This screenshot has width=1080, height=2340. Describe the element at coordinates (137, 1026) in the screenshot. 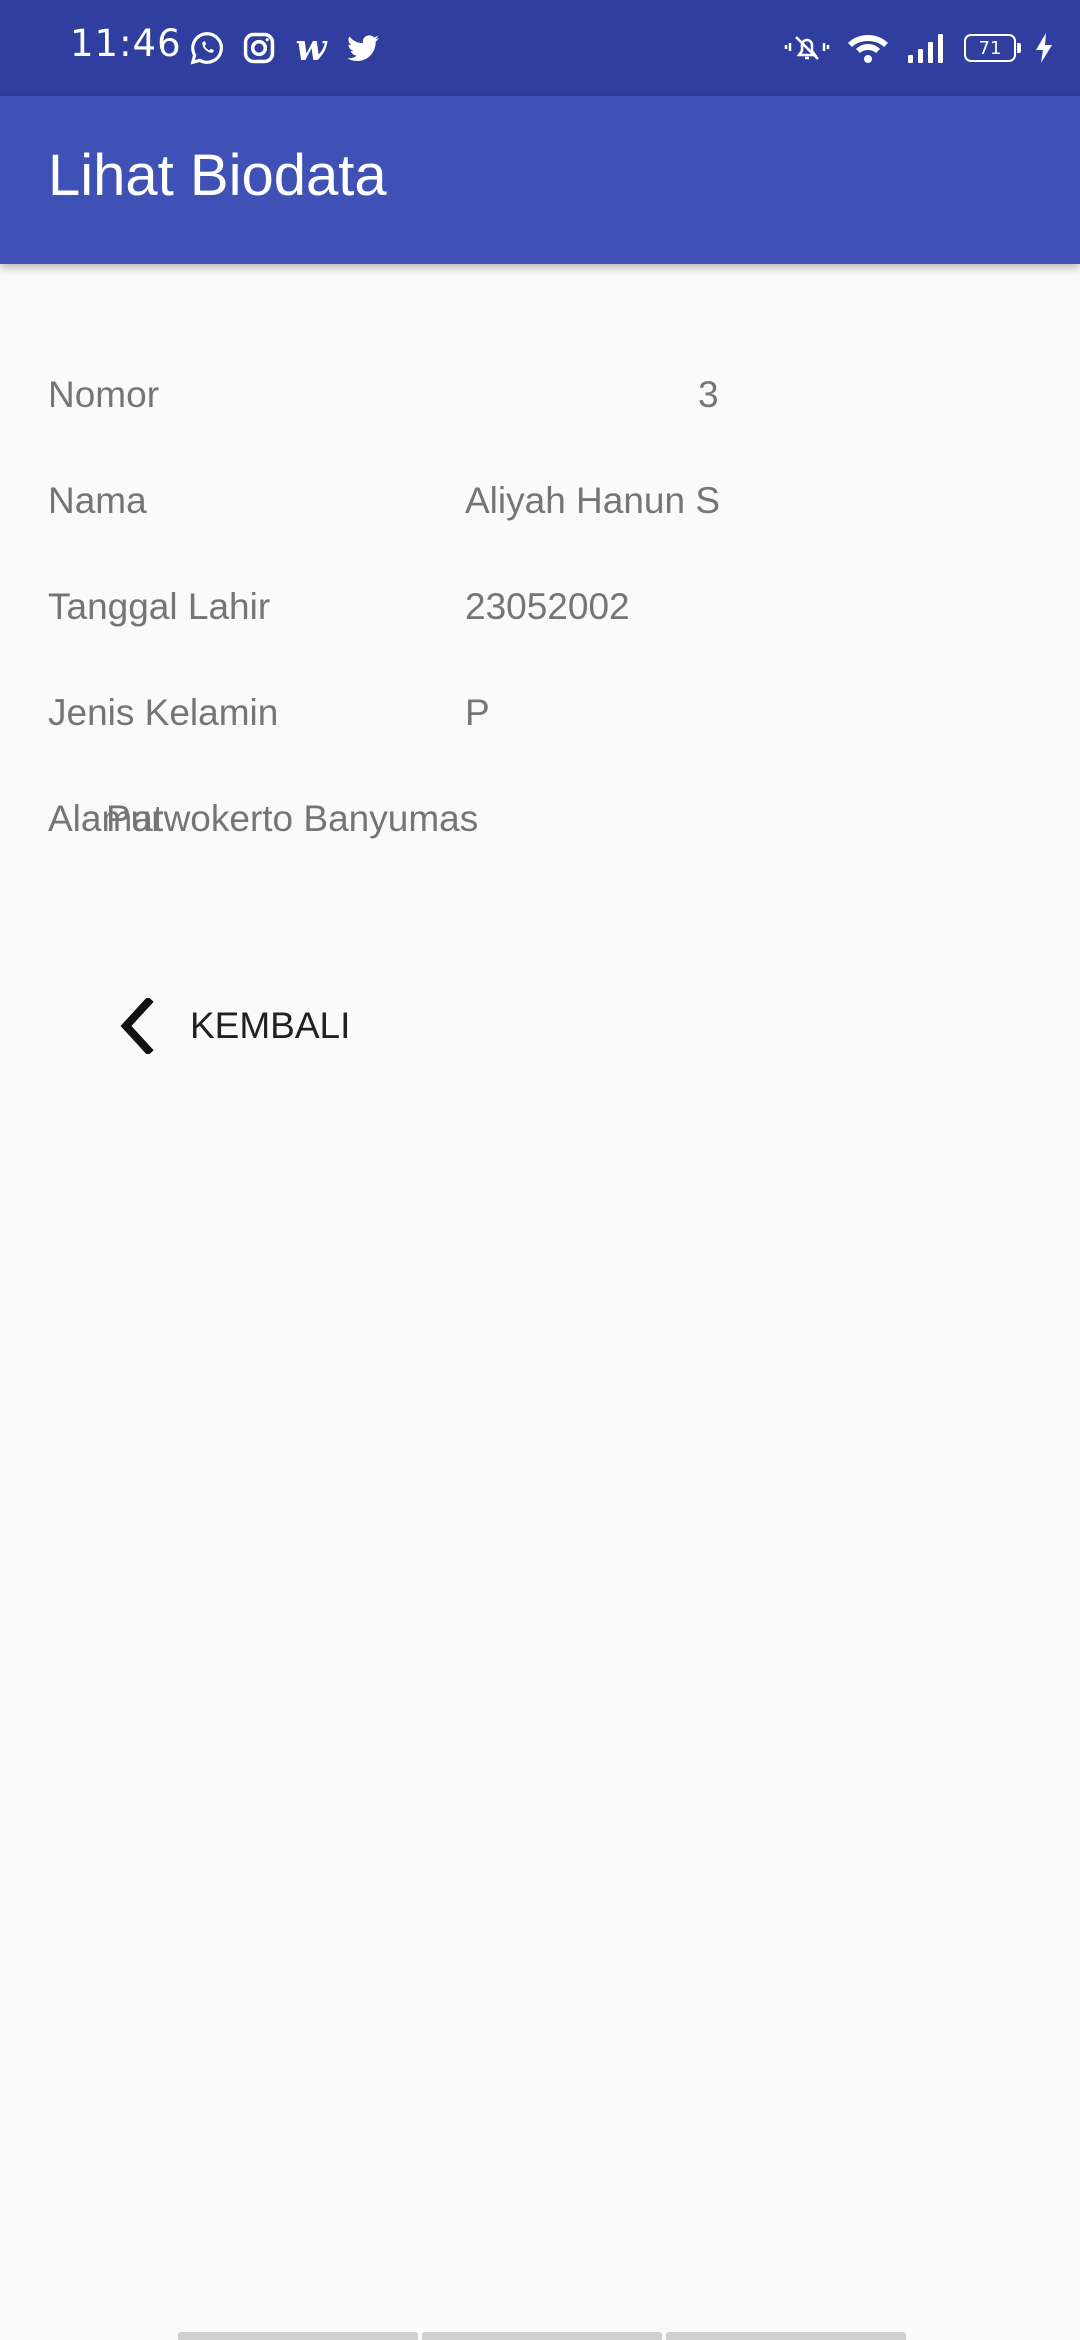

I see `chevron-left-icon` at that location.